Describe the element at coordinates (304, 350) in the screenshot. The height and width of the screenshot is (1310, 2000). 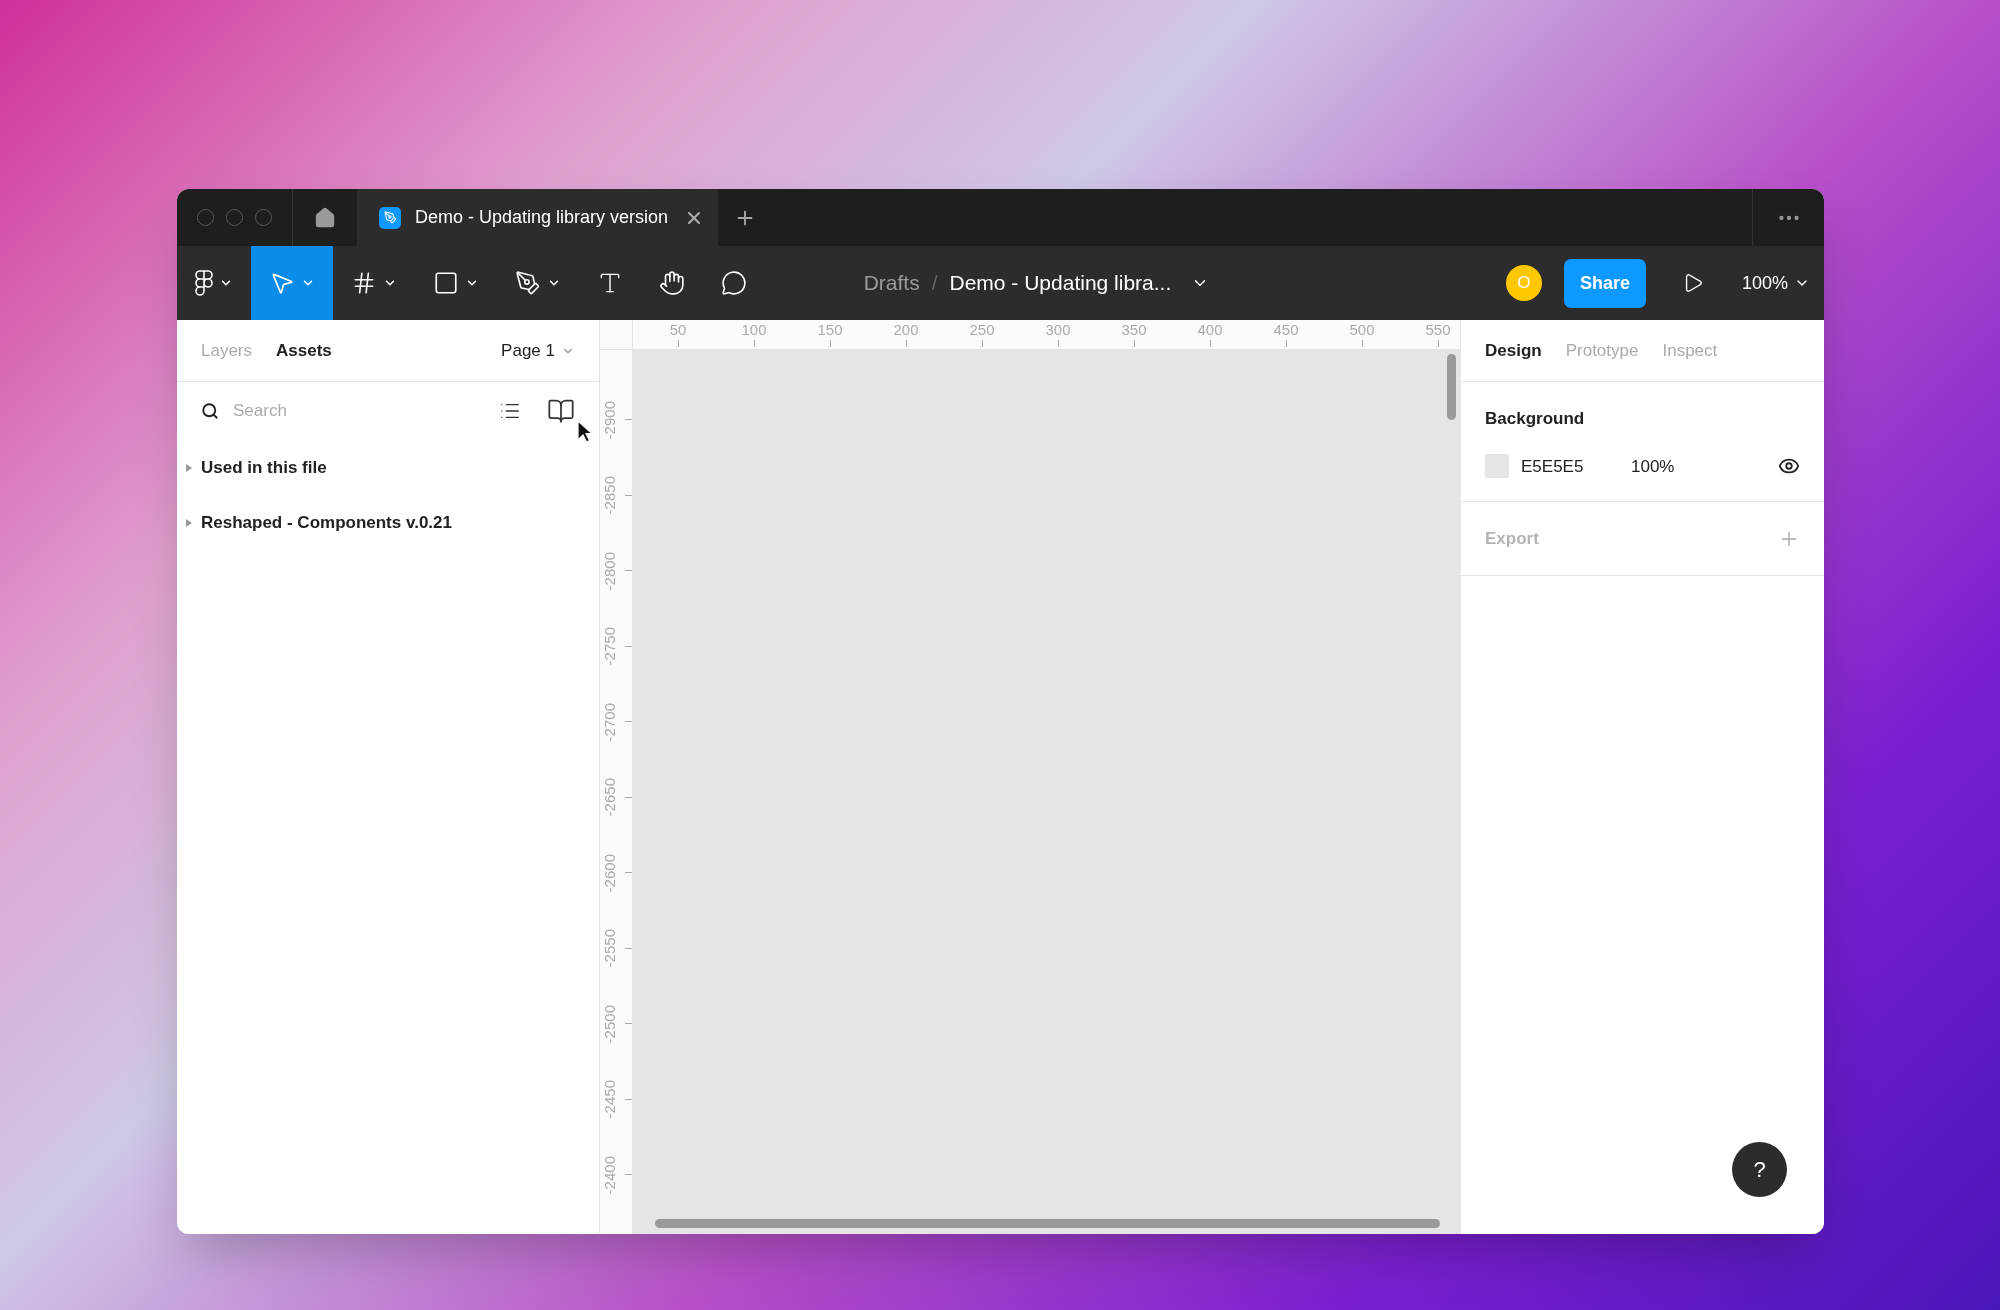
I see `panel-tab: Assets` at that location.